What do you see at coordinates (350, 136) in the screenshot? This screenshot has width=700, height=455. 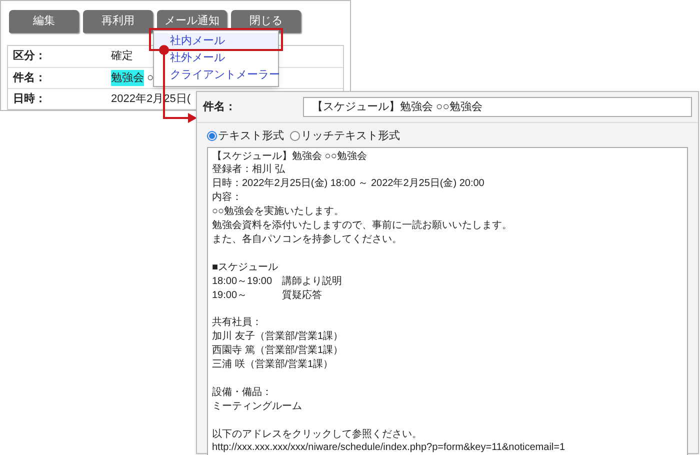 I see `radio-label: リッチテキスト形式` at bounding box center [350, 136].